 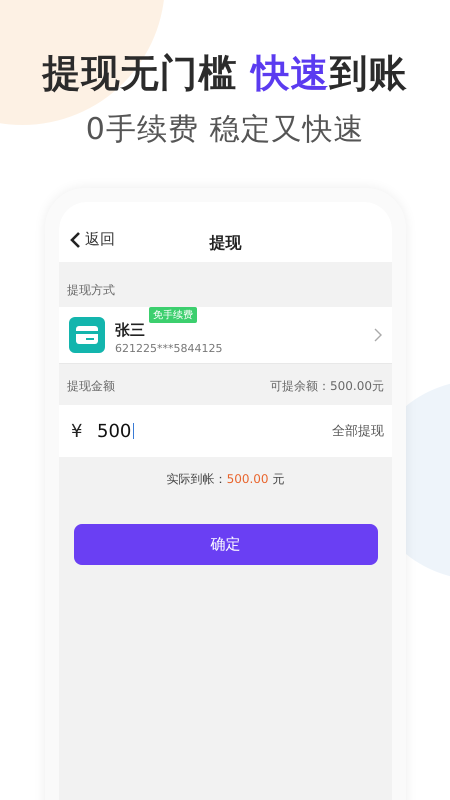 What do you see at coordinates (75, 239) in the screenshot?
I see `back-icon` at bounding box center [75, 239].